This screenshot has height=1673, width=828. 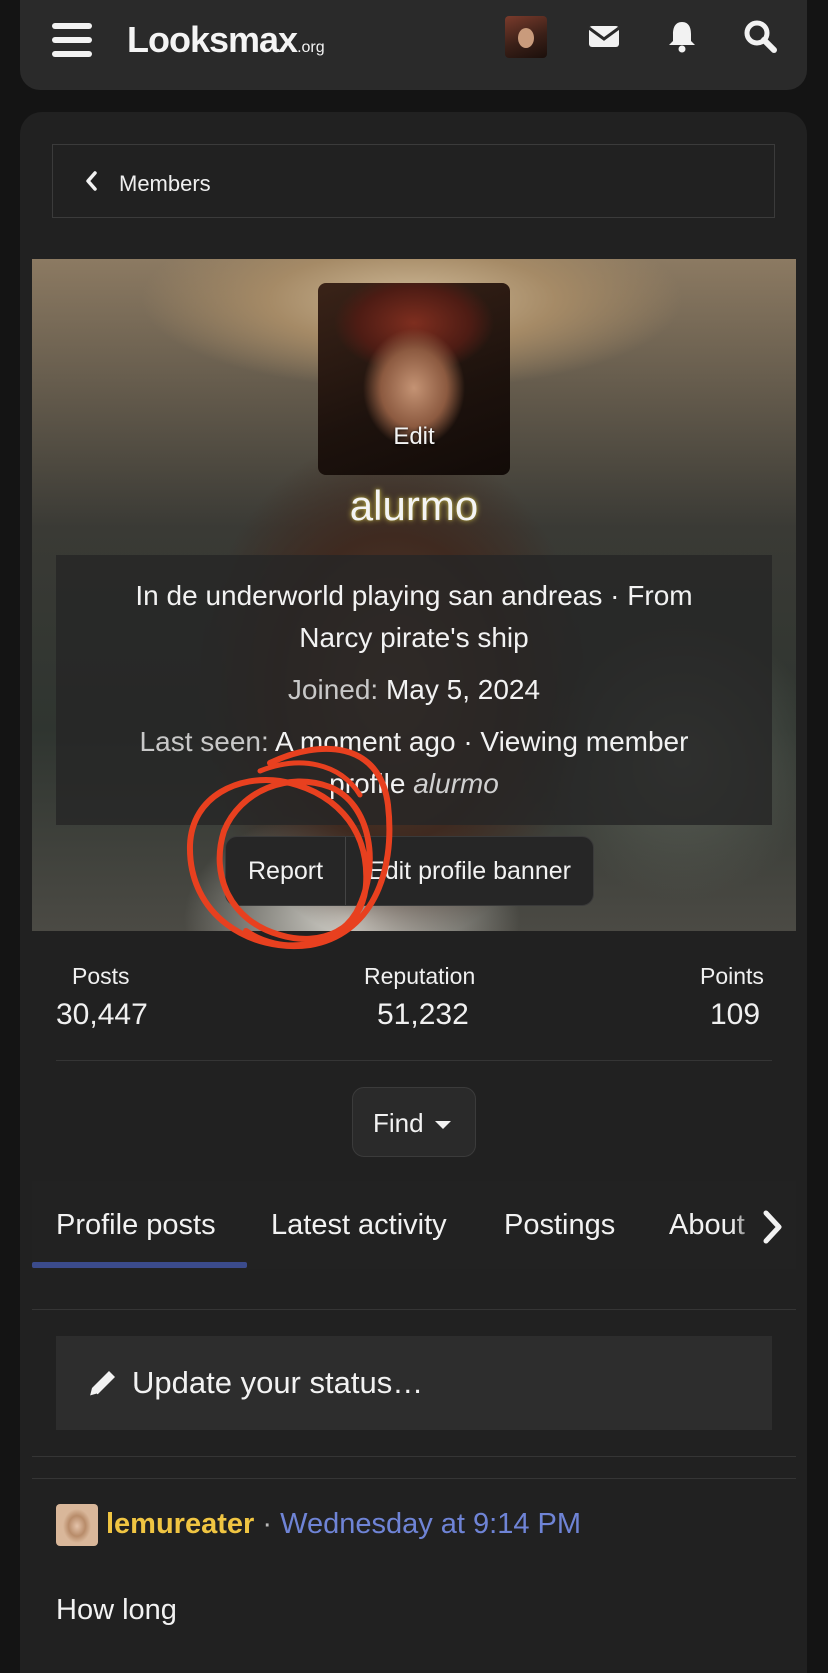 I want to click on tab-latest-activity: Latest activity, so click(x=359, y=1225).